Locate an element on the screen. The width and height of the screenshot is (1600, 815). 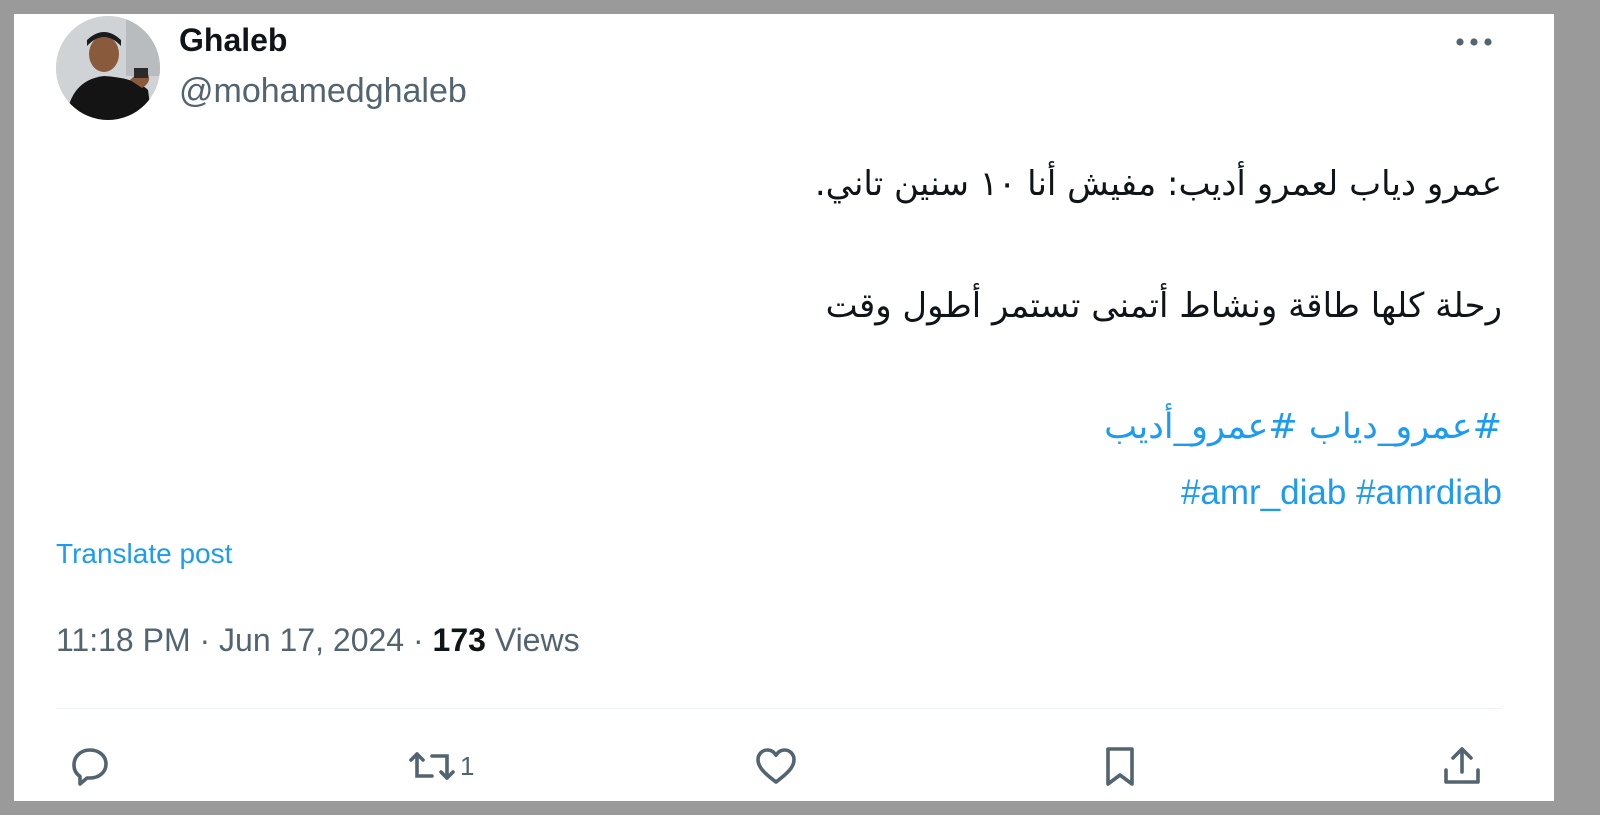
like-button is located at coordinates (776, 766).